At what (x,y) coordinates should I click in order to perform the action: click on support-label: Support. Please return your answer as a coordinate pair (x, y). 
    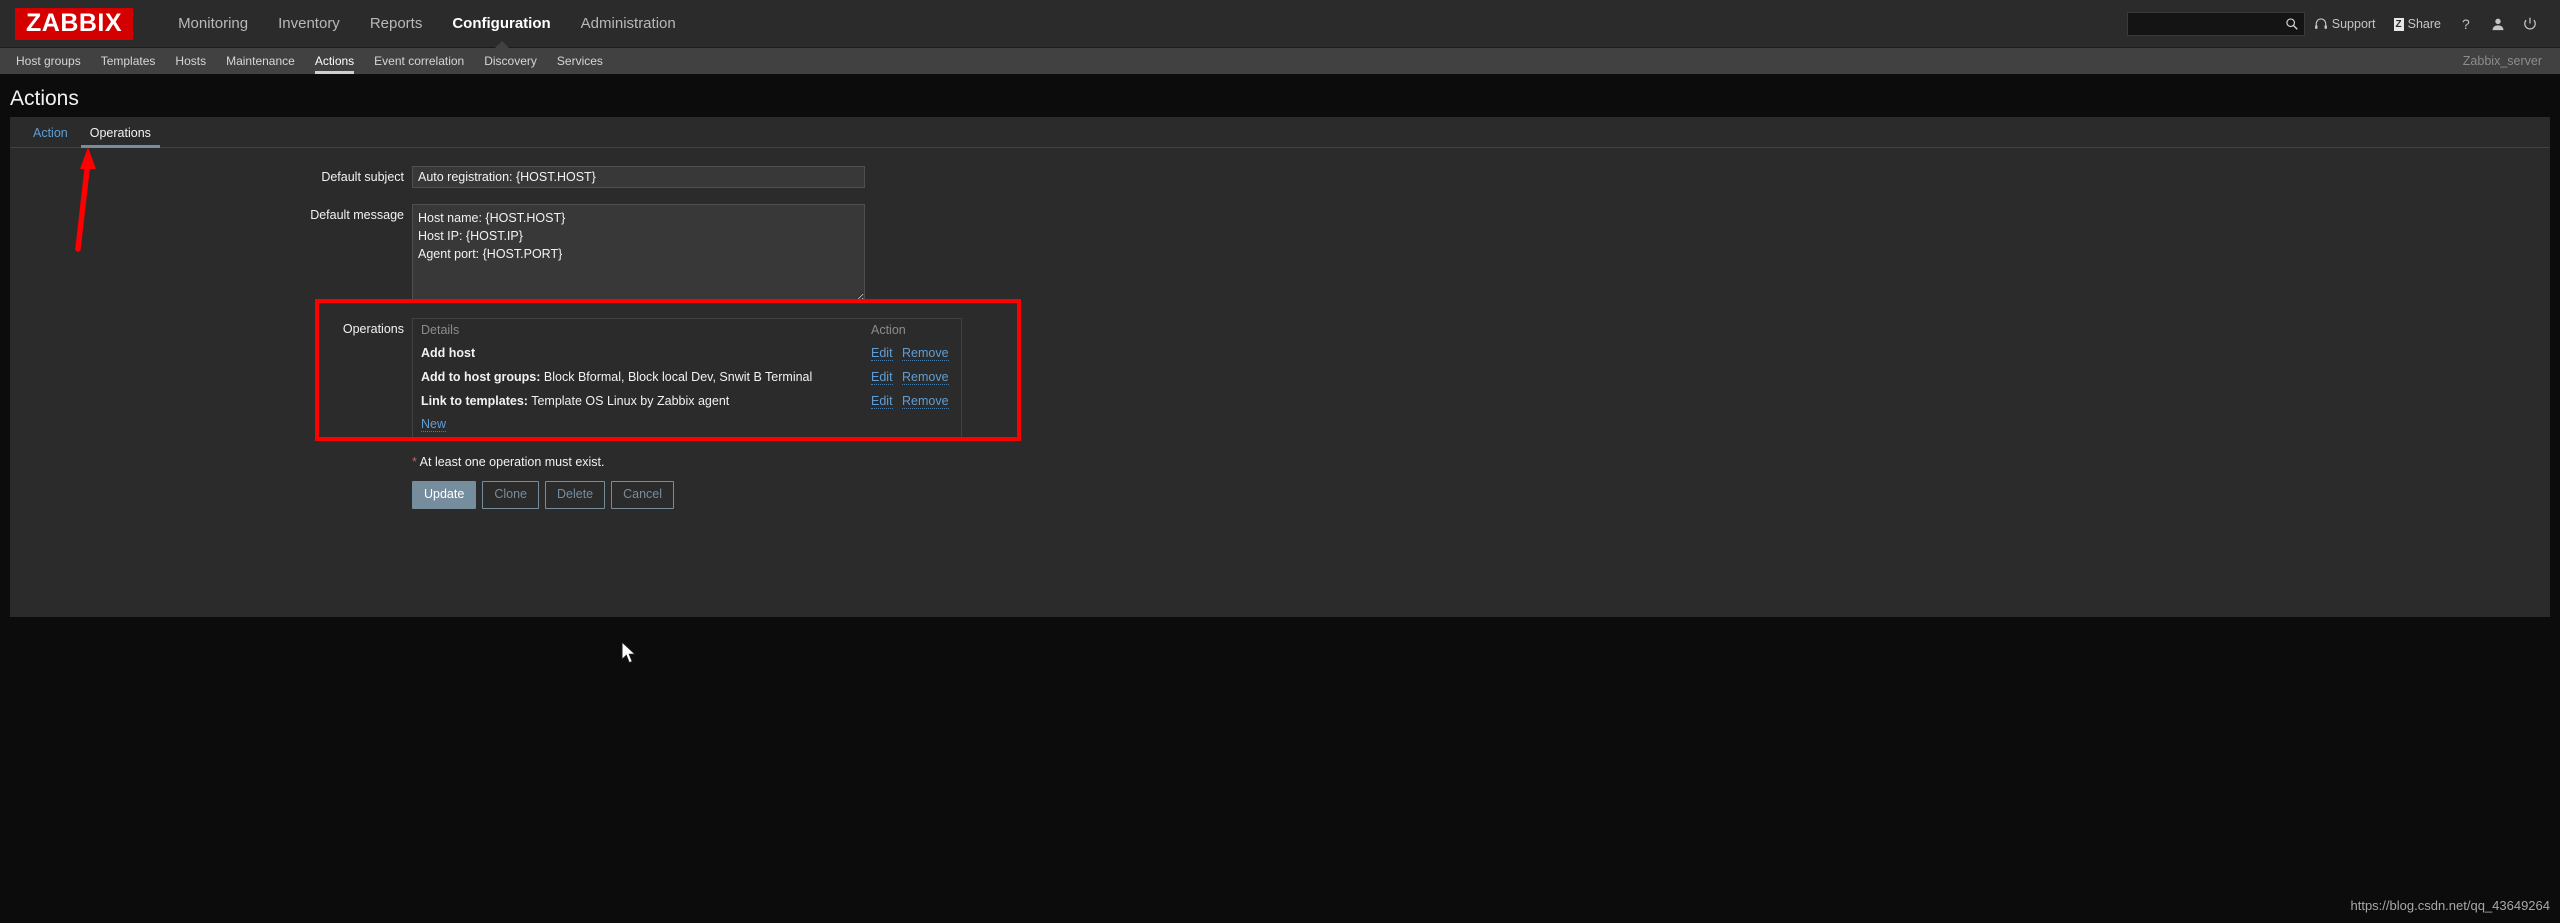
    Looking at the image, I should click on (2353, 24).